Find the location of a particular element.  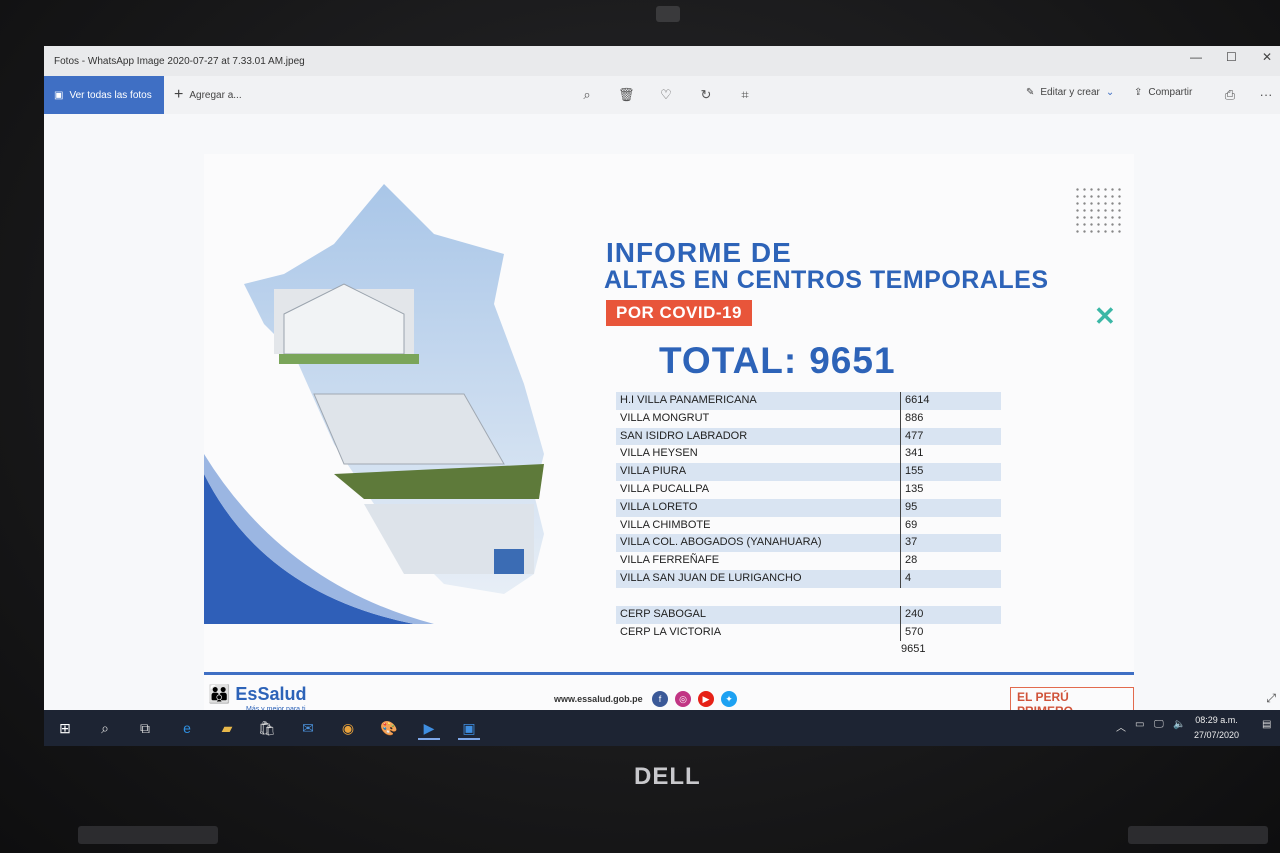

heading-line-2: ALTAS EN CENTROS TEMPORALES is located at coordinates (826, 280).